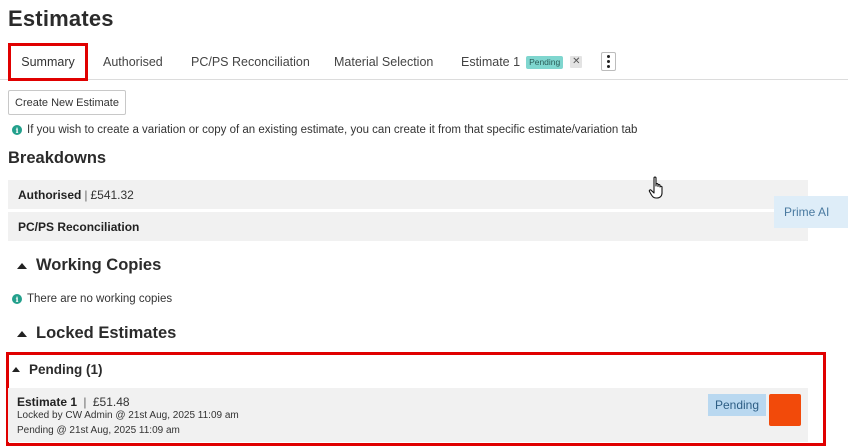 The width and height of the screenshot is (848, 447). Describe the element at coordinates (100, 299) in the screenshot. I see `working-copies-empty-text: There are no working copies` at that location.